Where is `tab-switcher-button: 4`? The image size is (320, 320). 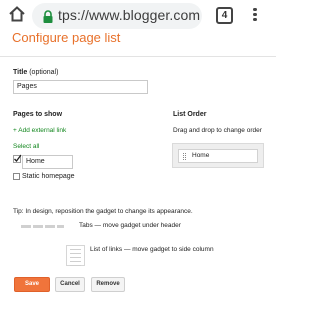 tab-switcher-button: 4 is located at coordinates (224, 15).